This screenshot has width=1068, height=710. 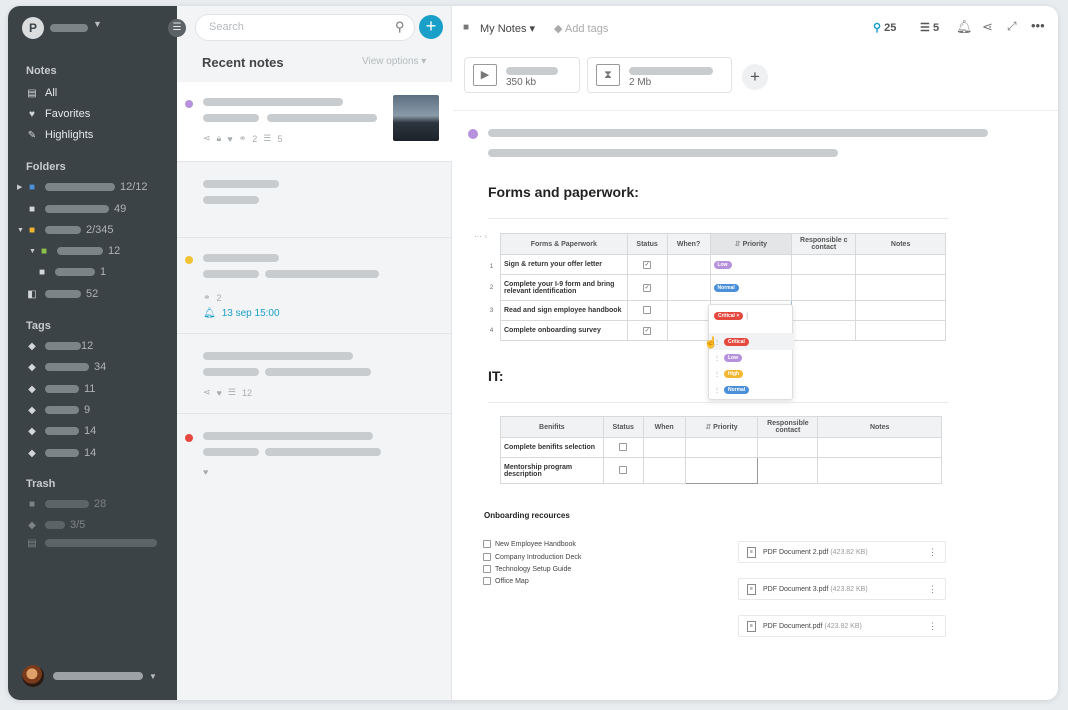 What do you see at coordinates (564, 310) in the screenshot?
I see `table-cell: Read and sign employee handbook` at bounding box center [564, 310].